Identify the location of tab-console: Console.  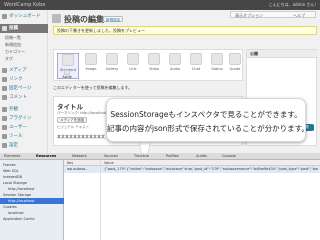
(229, 156).